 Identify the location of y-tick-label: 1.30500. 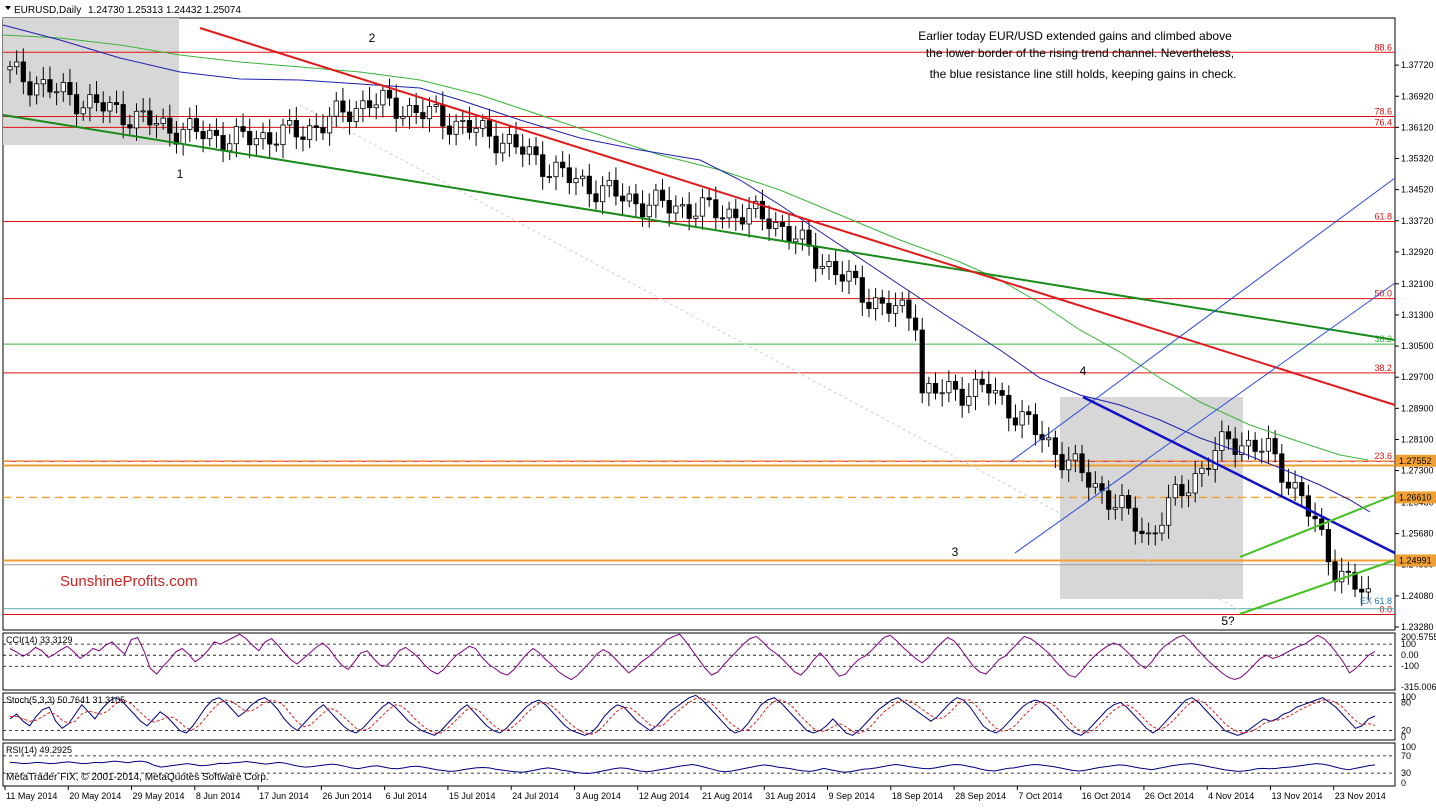
(1417, 346).